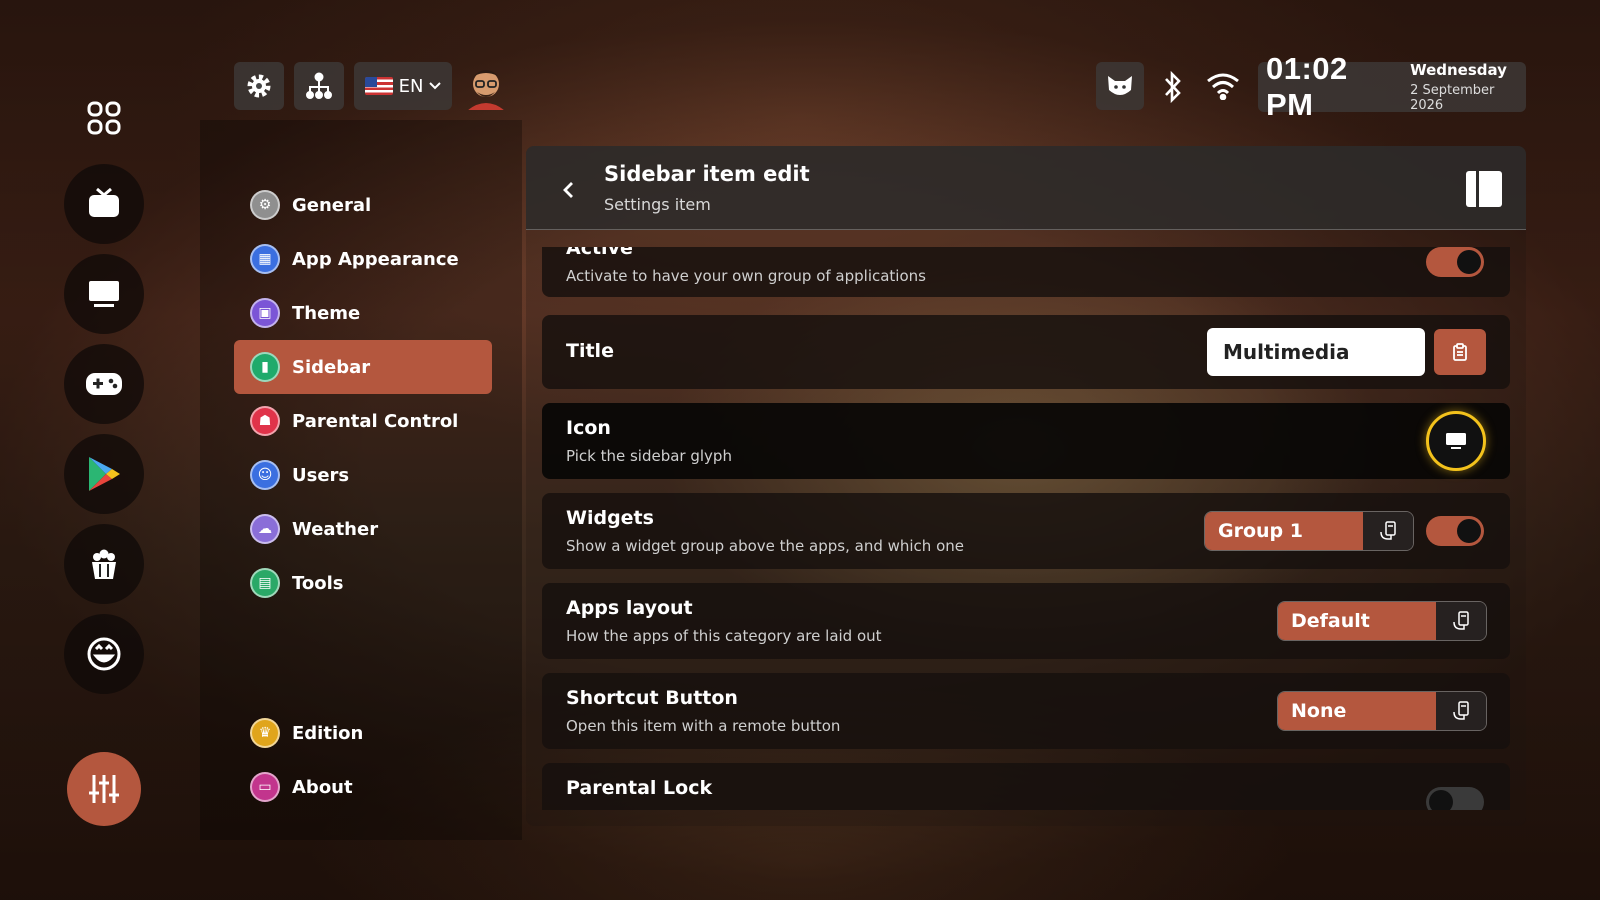 This screenshot has height=900, width=1600. I want to click on row-desc: Pick the sidebar glyph, so click(649, 456).